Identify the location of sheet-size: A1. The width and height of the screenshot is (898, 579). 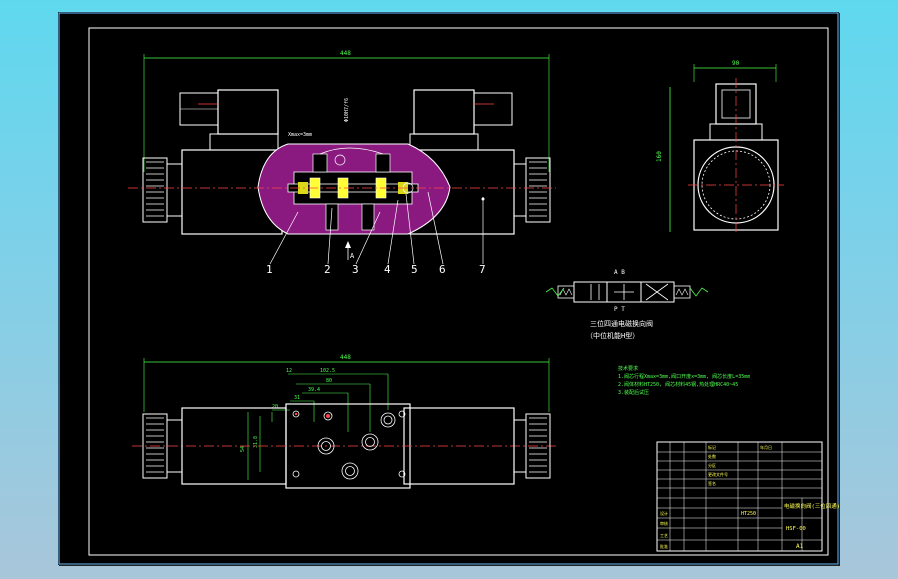
(800, 546).